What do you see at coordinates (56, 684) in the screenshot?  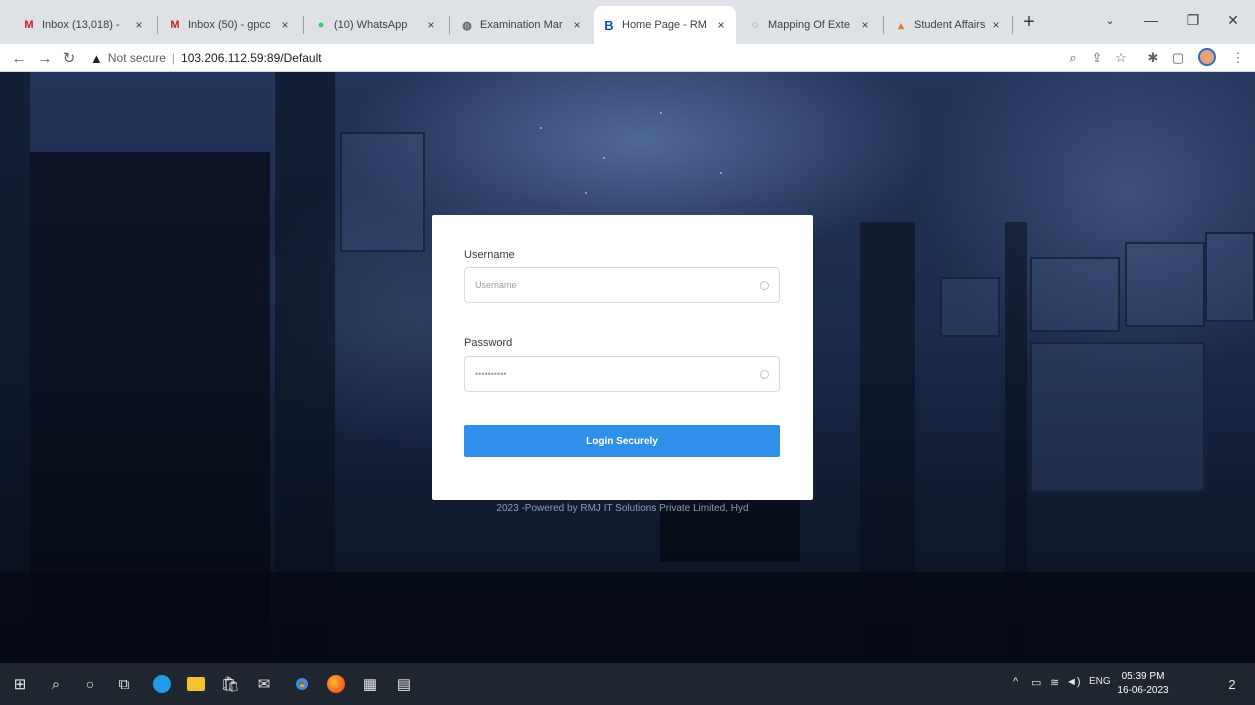 I see `search-icon: ⌕` at bounding box center [56, 684].